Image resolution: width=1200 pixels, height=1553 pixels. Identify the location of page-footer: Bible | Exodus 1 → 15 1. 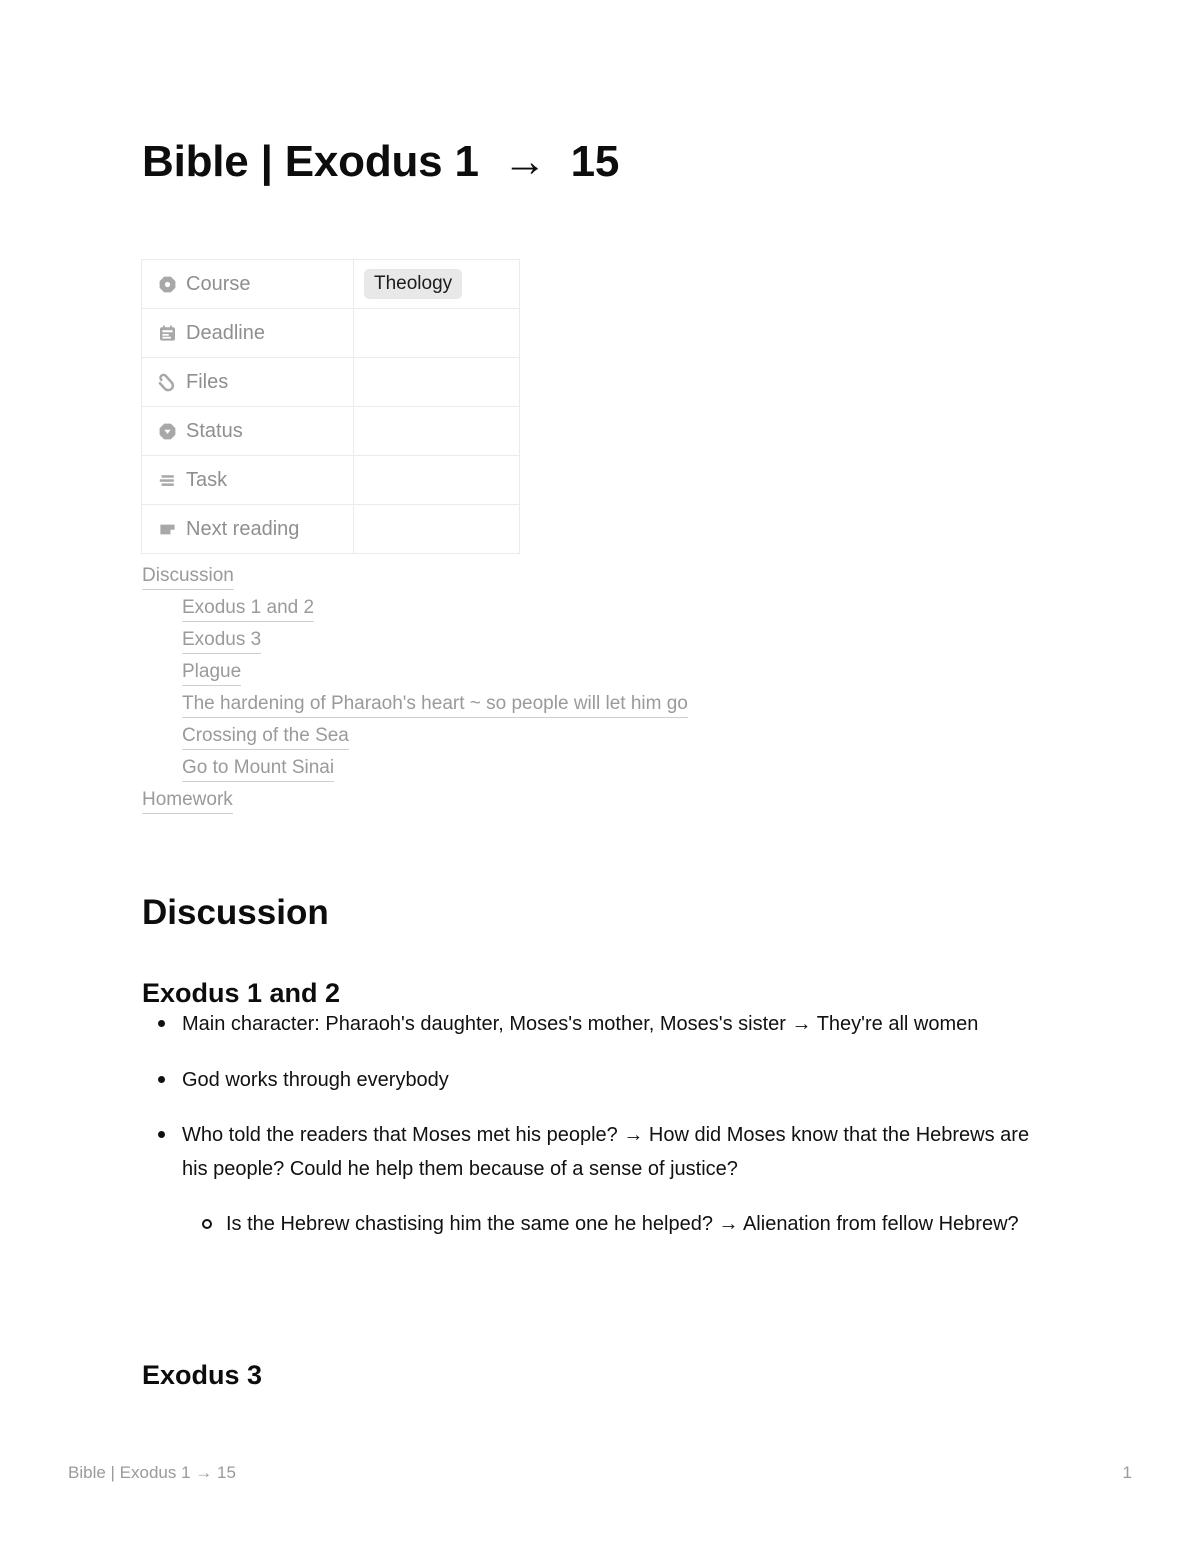
(600, 1473).